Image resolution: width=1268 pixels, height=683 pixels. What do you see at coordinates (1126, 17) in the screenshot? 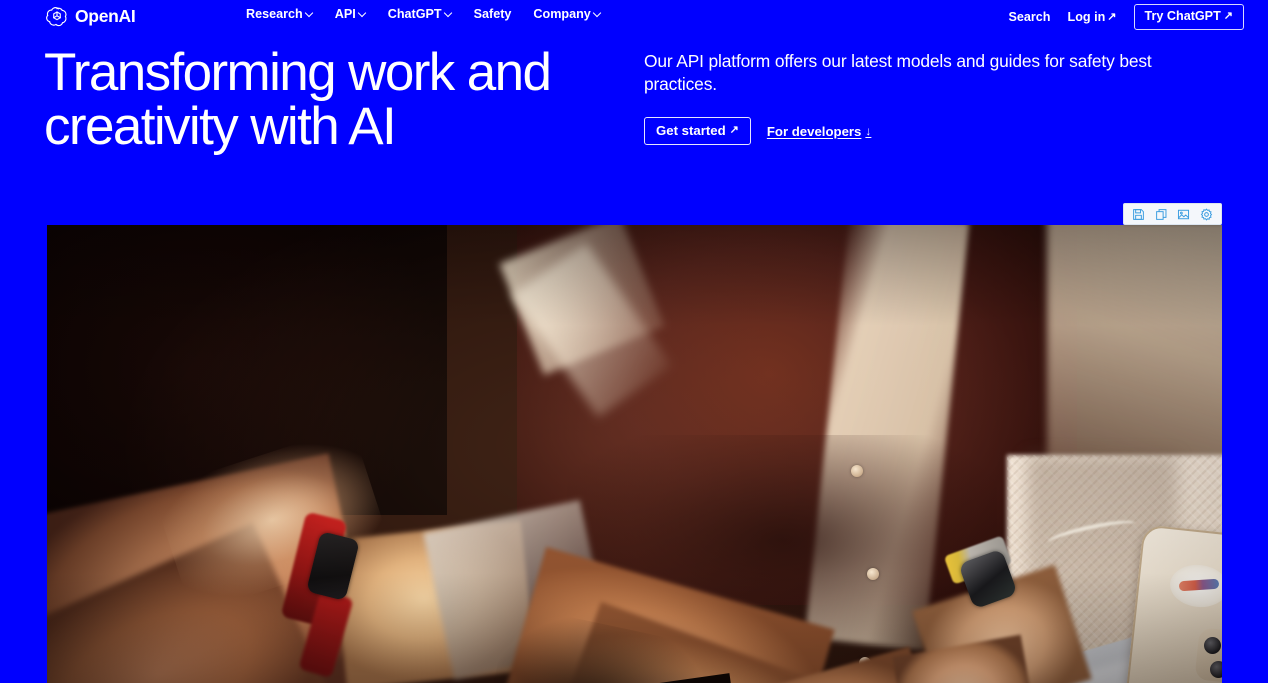
I see `utility-nav: Search Log in ↗ Try ChatGPT ↗` at bounding box center [1126, 17].